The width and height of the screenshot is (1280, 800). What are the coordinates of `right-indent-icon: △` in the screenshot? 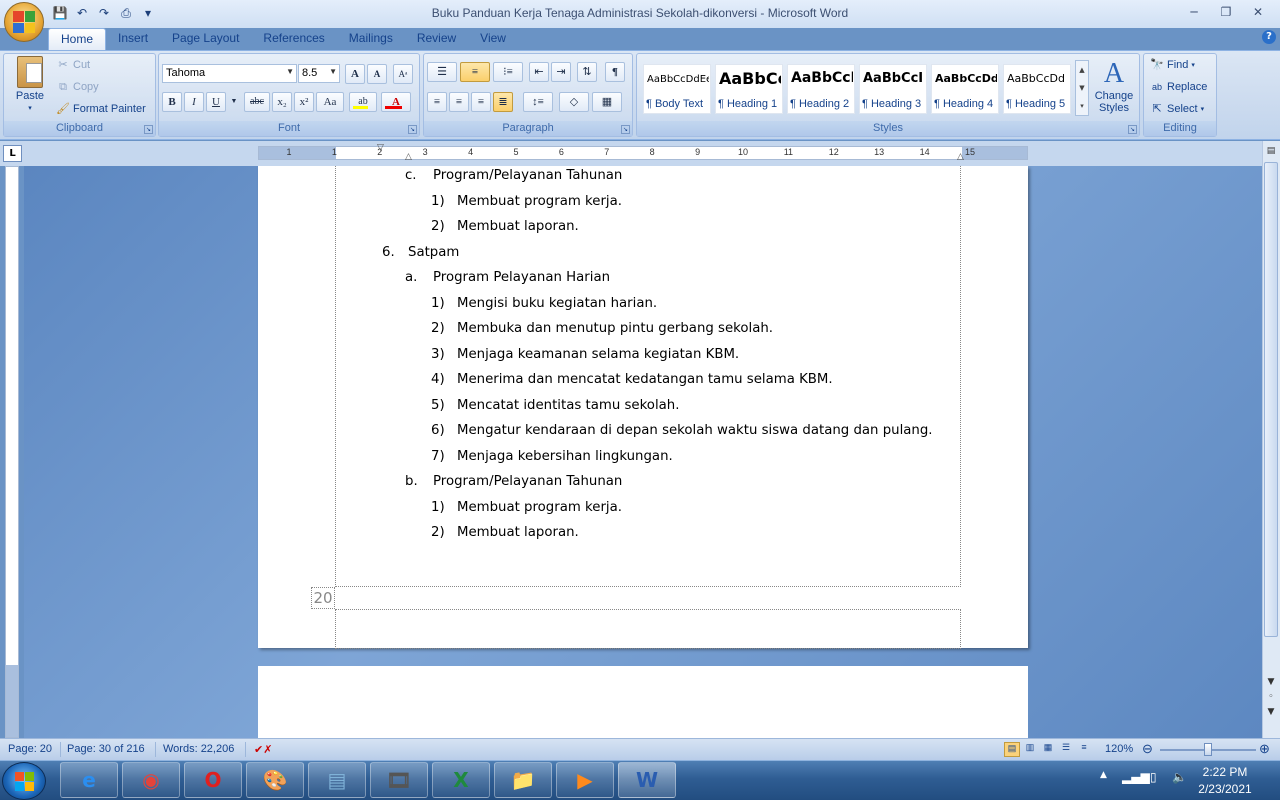 It's located at (960, 157).